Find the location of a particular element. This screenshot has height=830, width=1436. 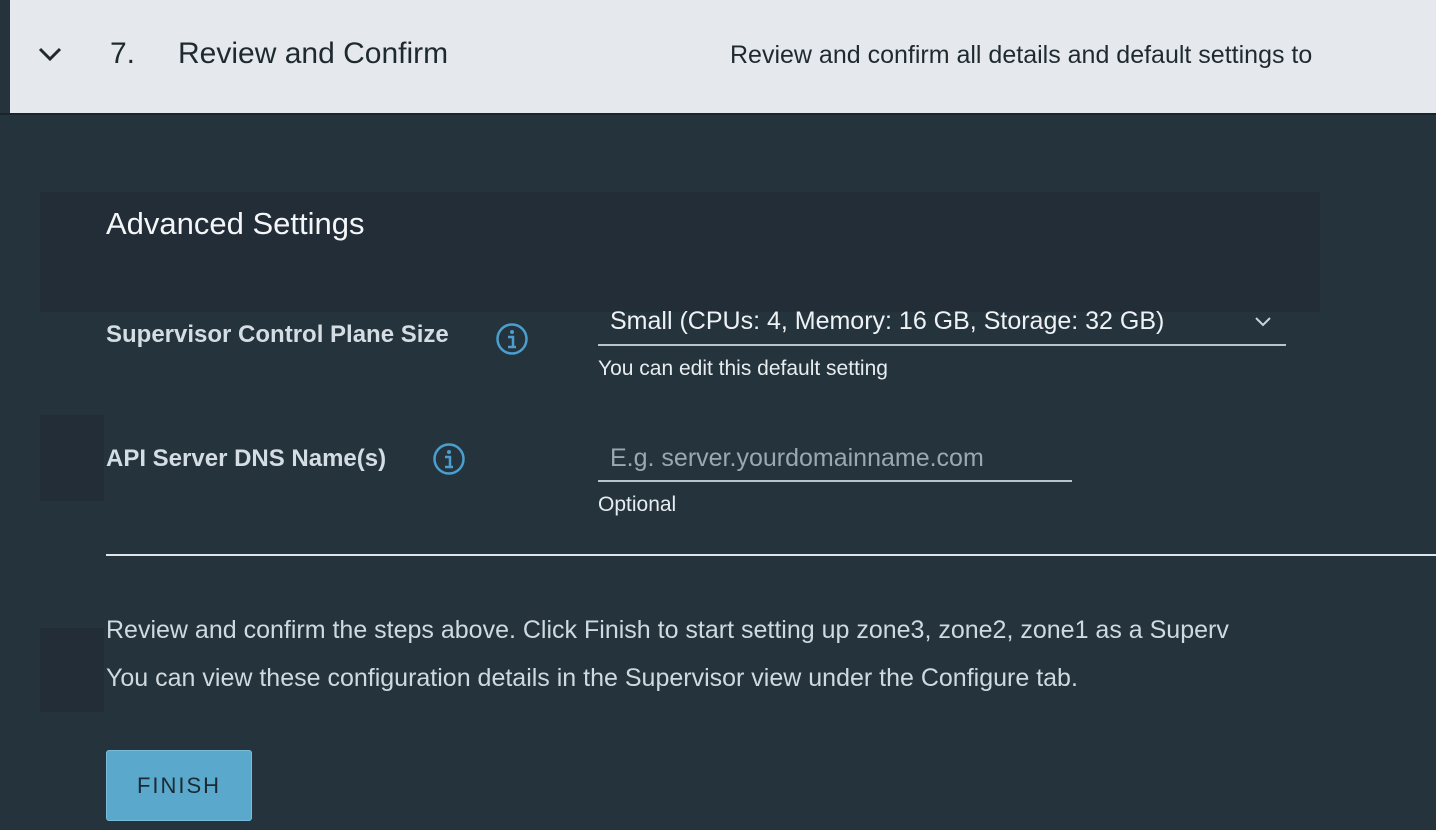

step-number: 7. is located at coordinates (123, 53).